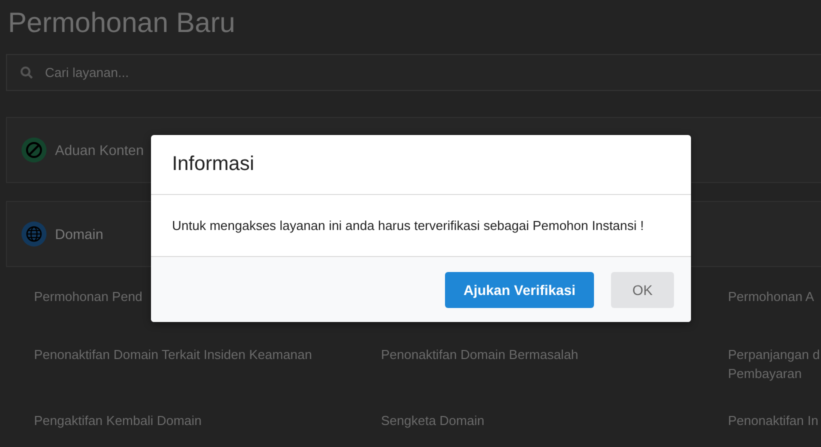 This screenshot has height=447, width=821. I want to click on category-label: Domain, so click(79, 234).